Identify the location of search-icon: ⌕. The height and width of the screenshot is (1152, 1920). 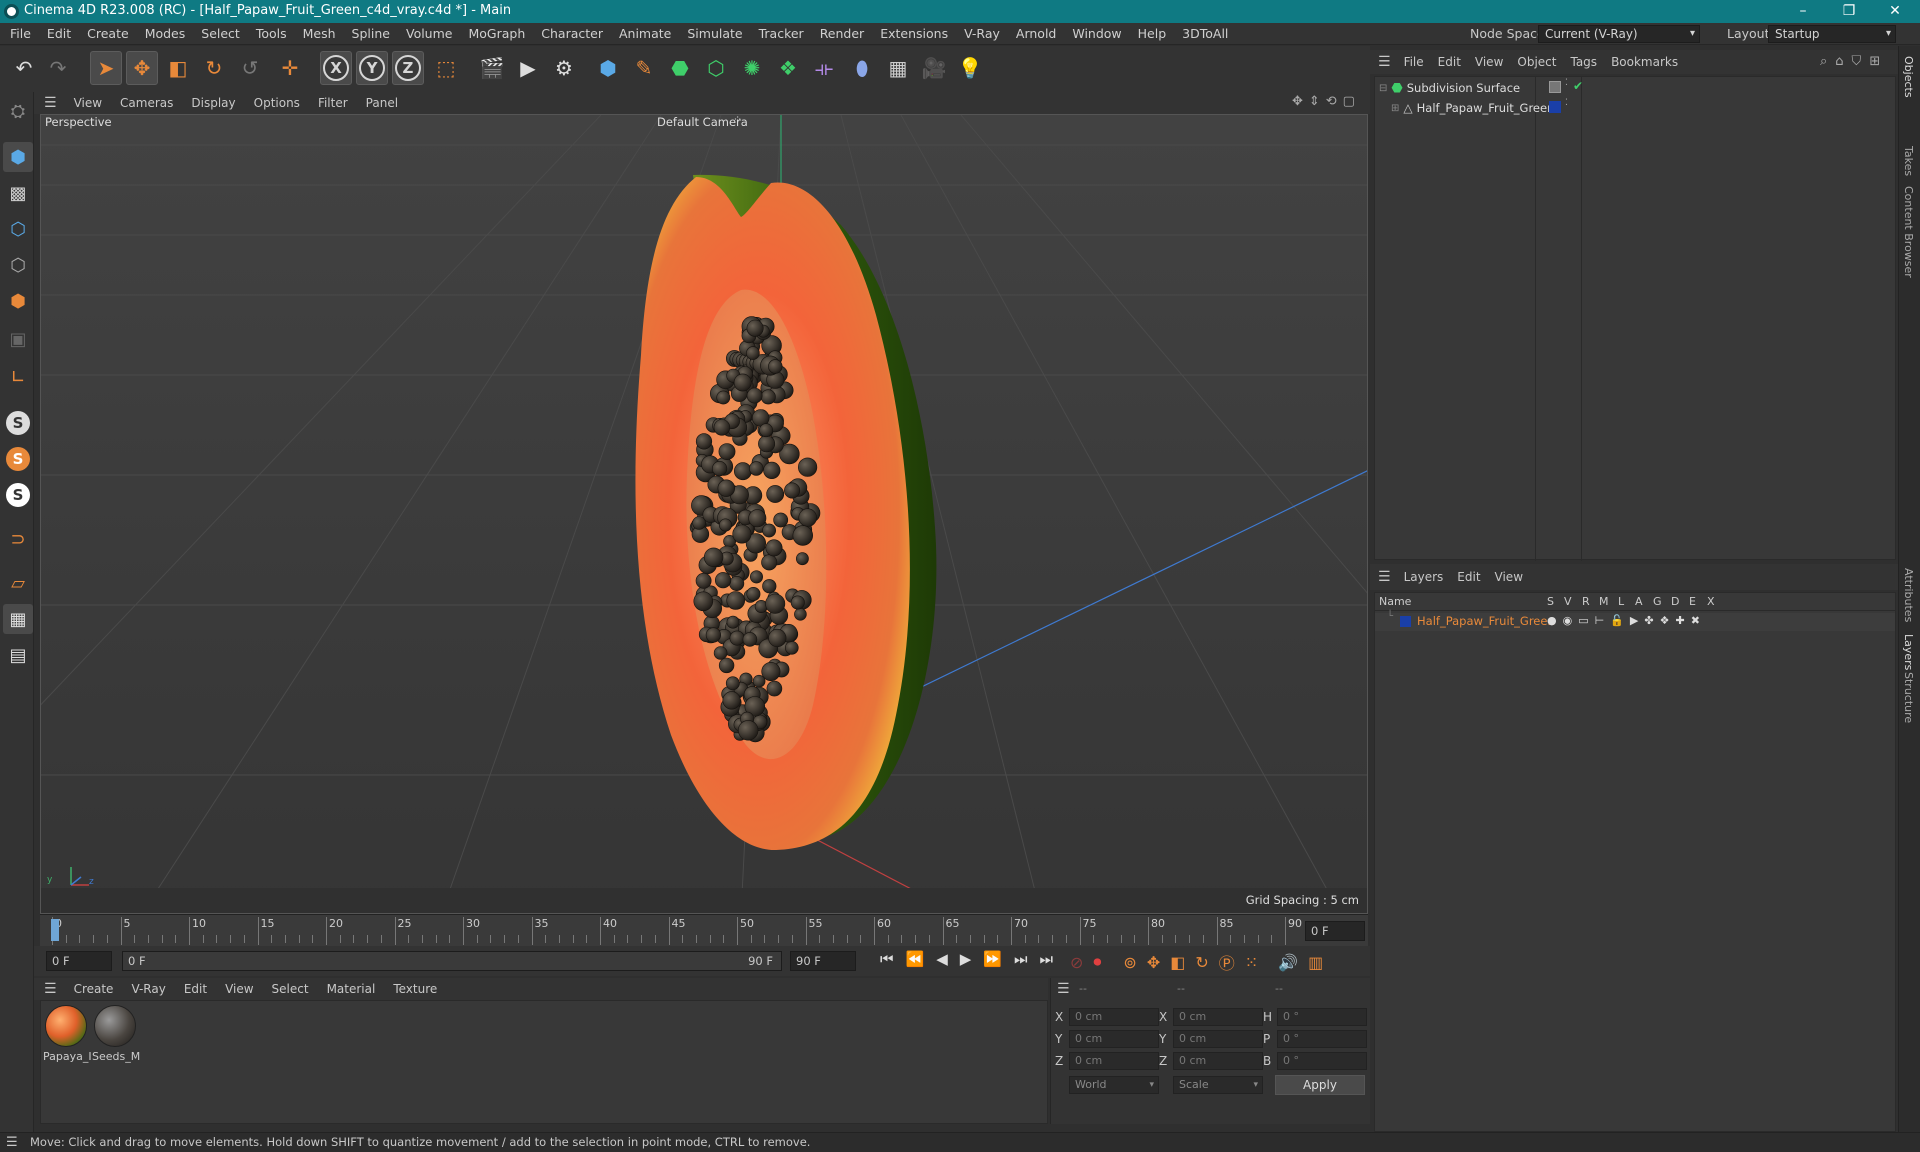
(1823, 61).